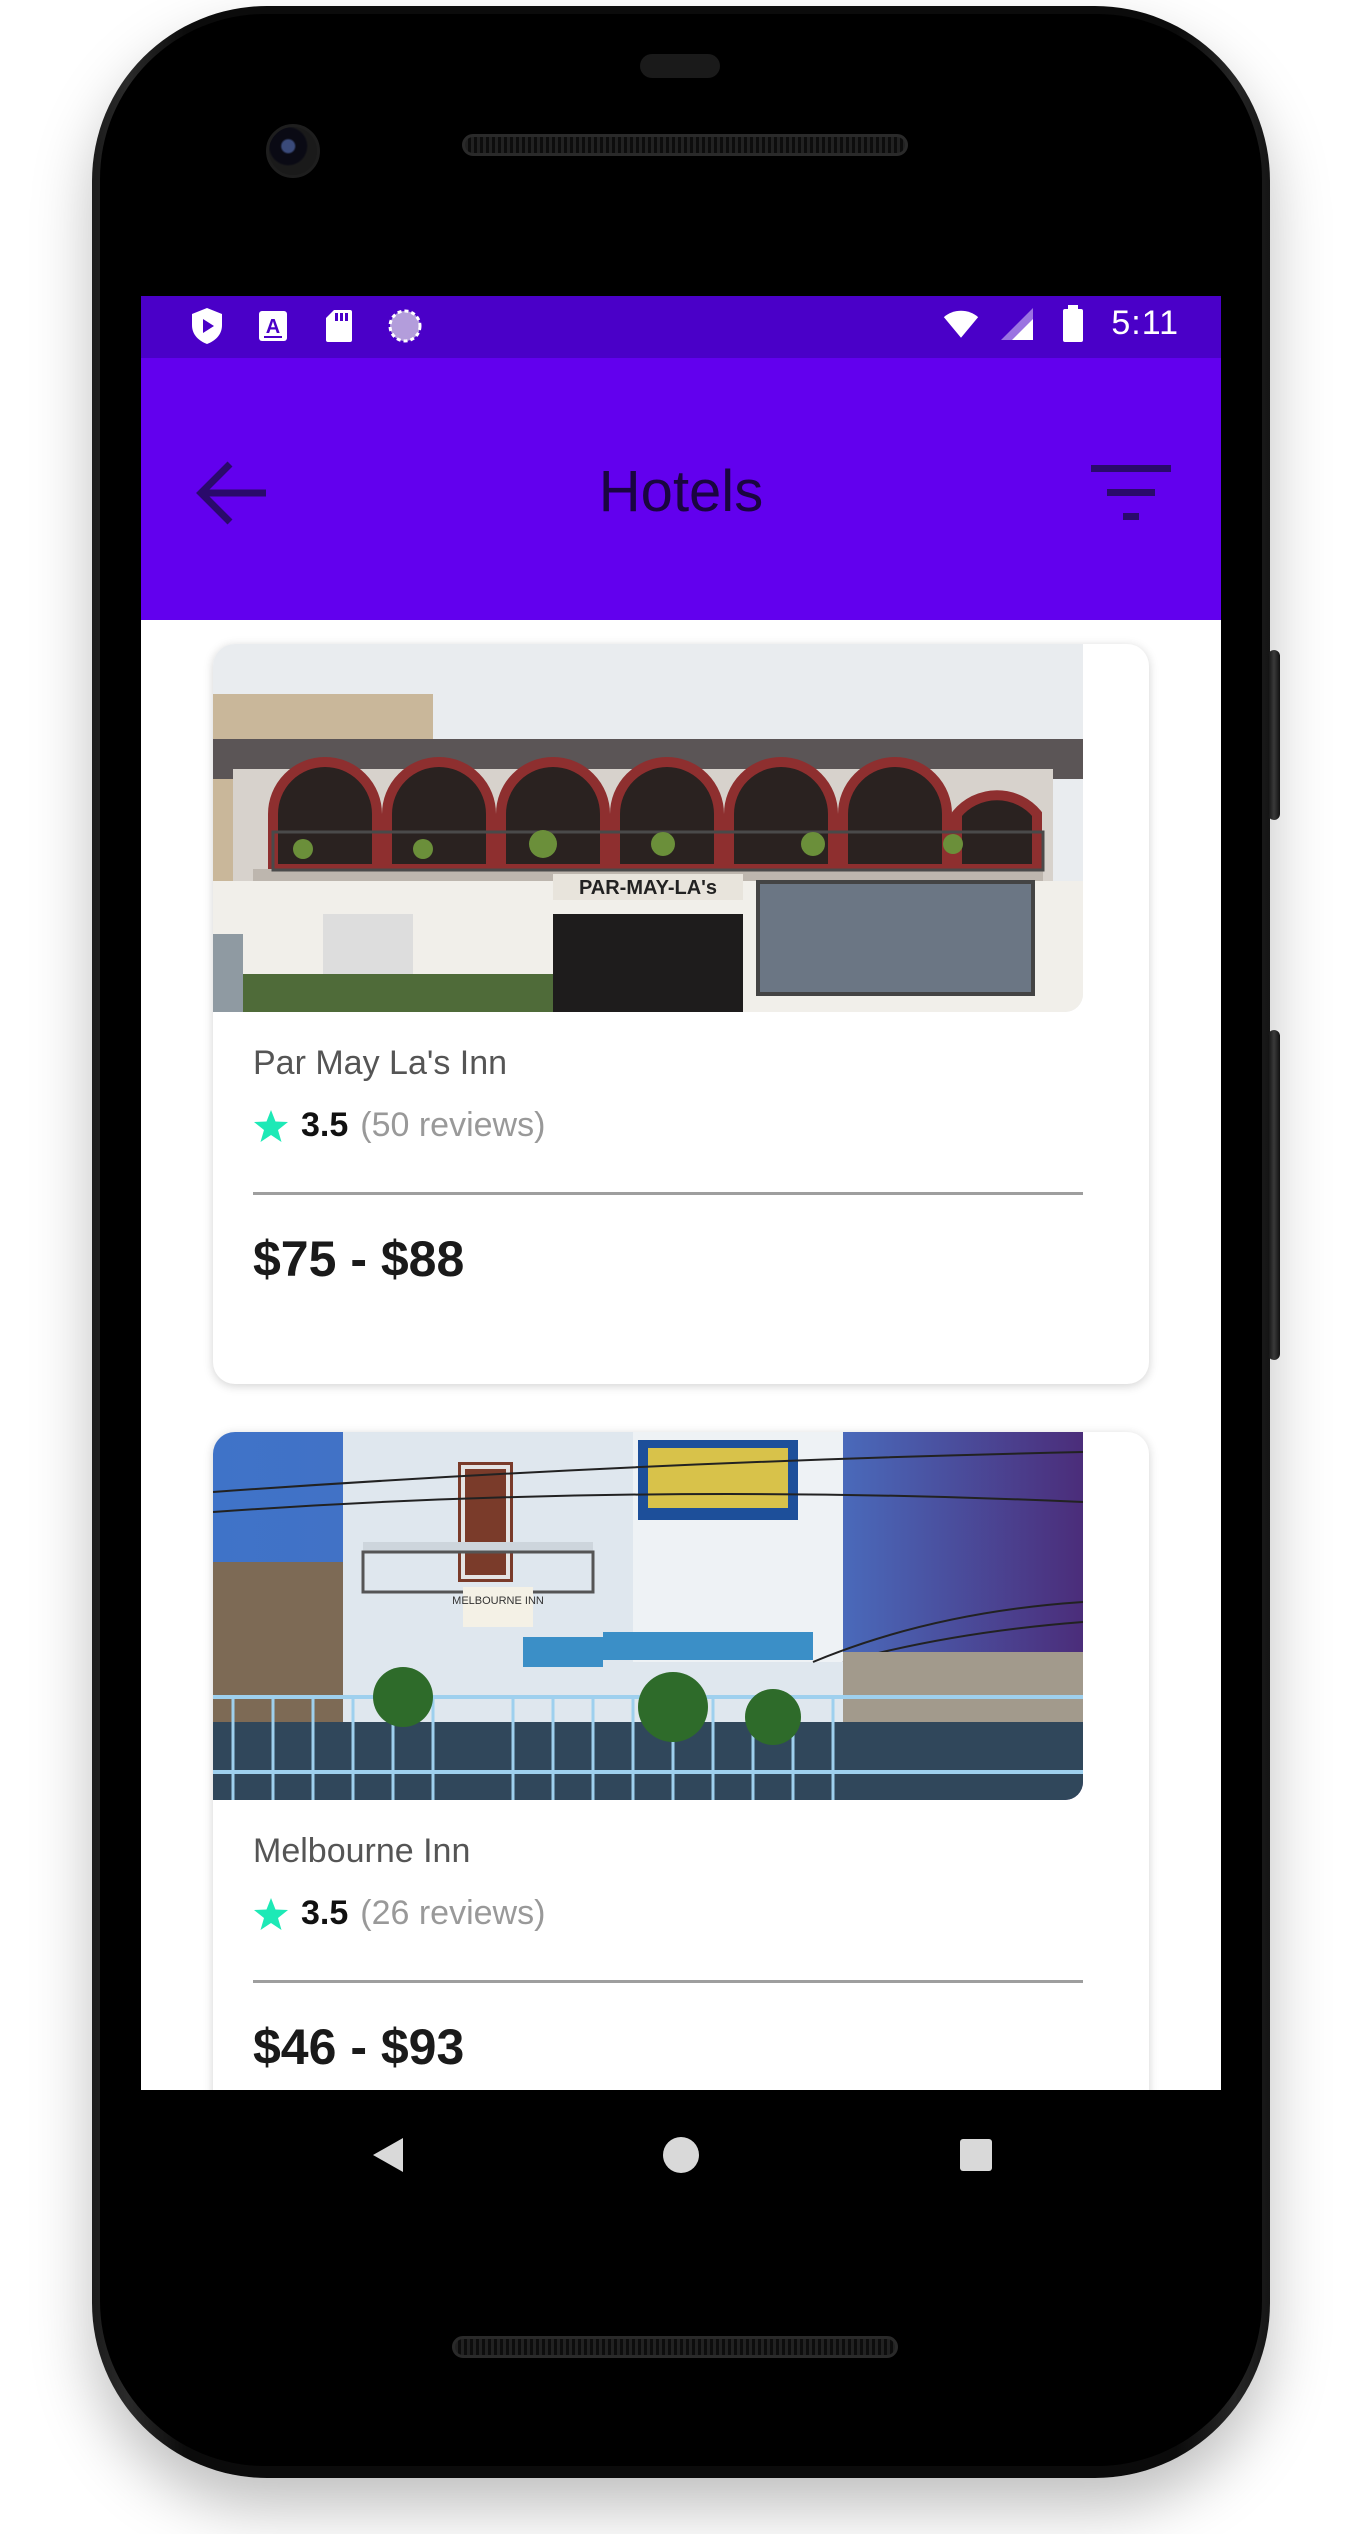 The height and width of the screenshot is (2534, 1370). What do you see at coordinates (681, 327) in the screenshot?
I see `status-bar: A 5:11` at bounding box center [681, 327].